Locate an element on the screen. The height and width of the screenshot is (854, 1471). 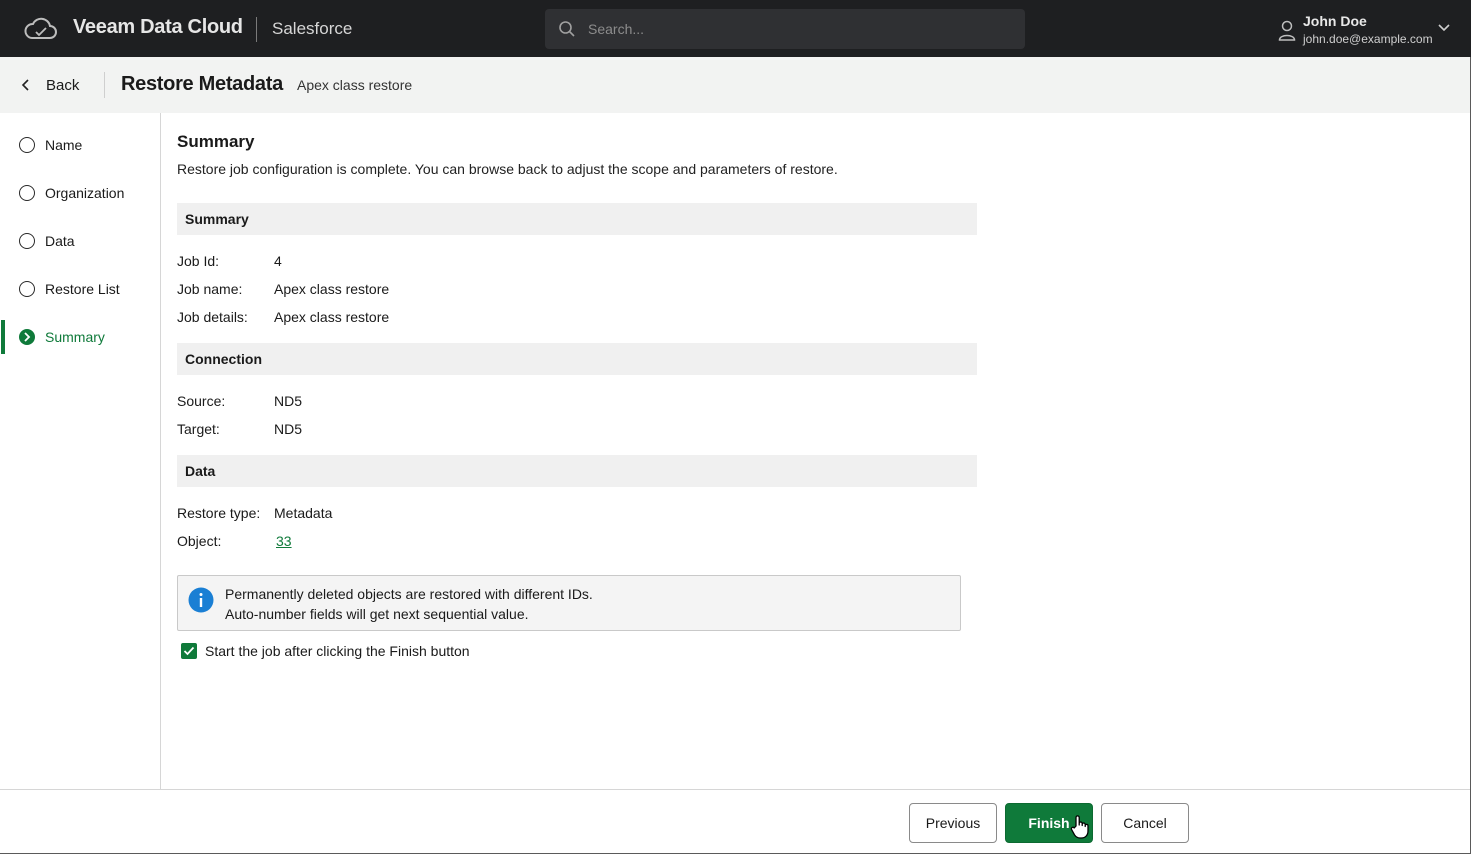
section-connection: Connection is located at coordinates (577, 359).